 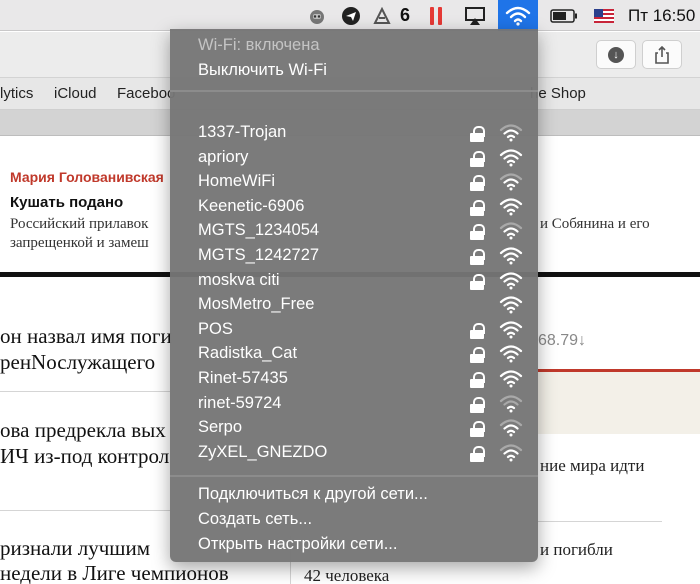 I want to click on network-name: HomeWiFi, so click(x=236, y=181).